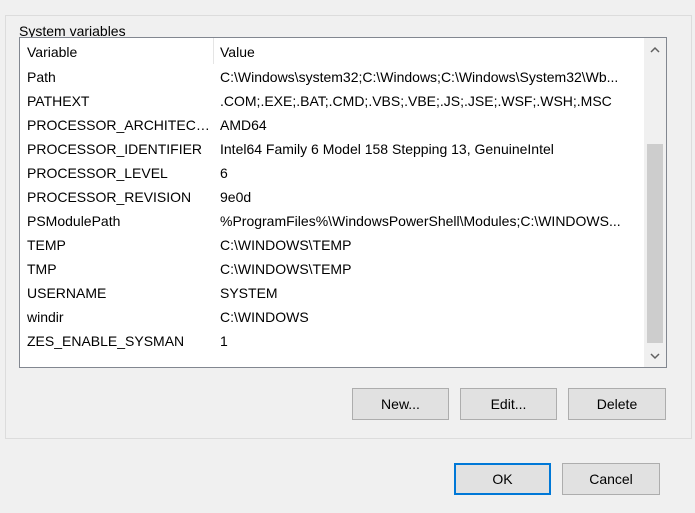  Describe the element at coordinates (42, 269) in the screenshot. I see `variable-name: TMP` at that location.